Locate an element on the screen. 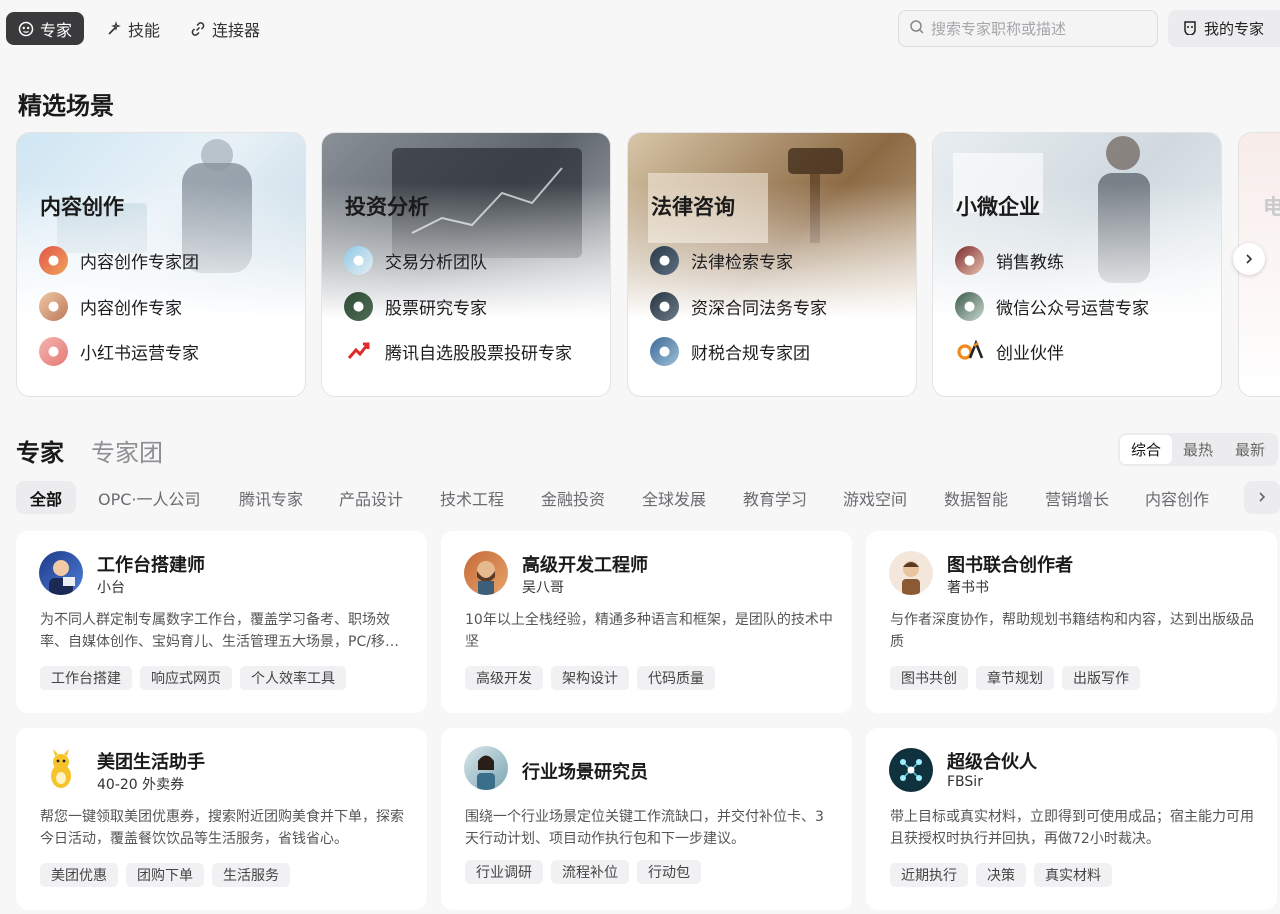 This screenshot has height=914, width=1280. top-nav: 专家 技能 连接器 我的专家 is located at coordinates (640, 28).